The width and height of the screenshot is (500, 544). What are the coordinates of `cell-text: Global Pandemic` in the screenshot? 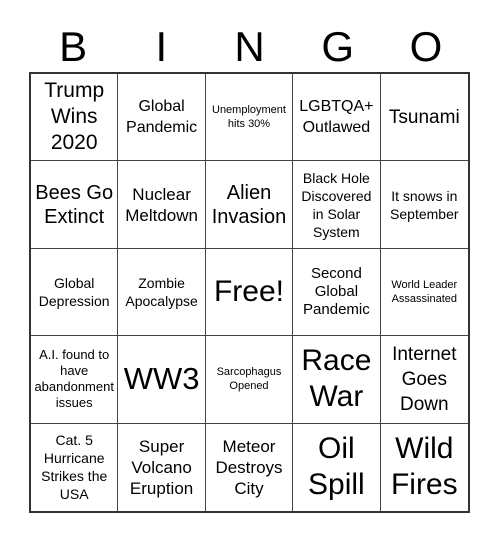 It's located at (162, 117).